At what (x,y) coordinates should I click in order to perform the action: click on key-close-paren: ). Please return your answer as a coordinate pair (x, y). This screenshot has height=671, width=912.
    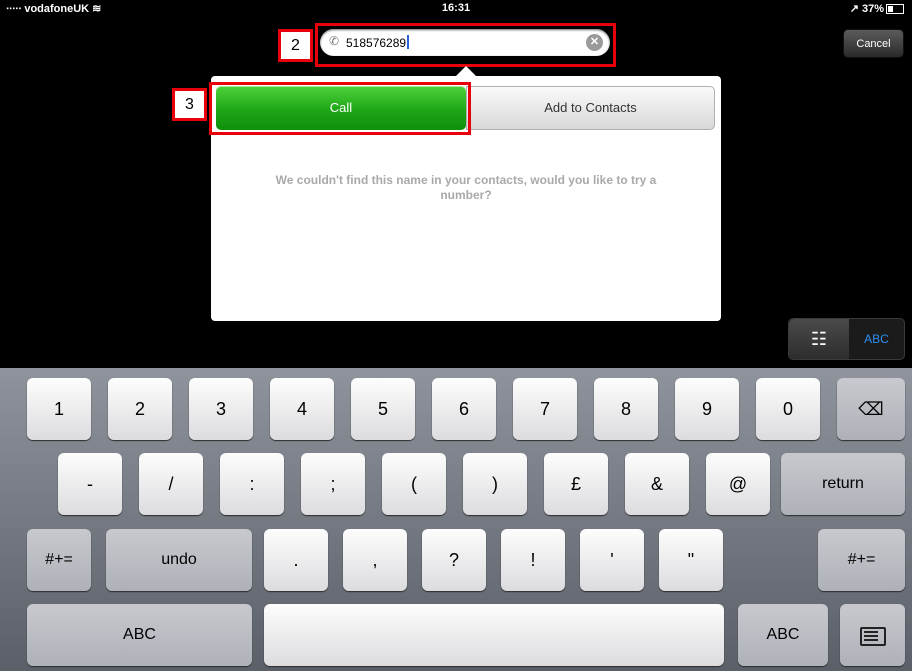
    Looking at the image, I should click on (495, 484).